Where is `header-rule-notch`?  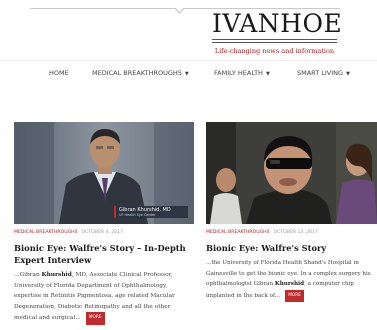 header-rule-notch is located at coordinates (179, 8).